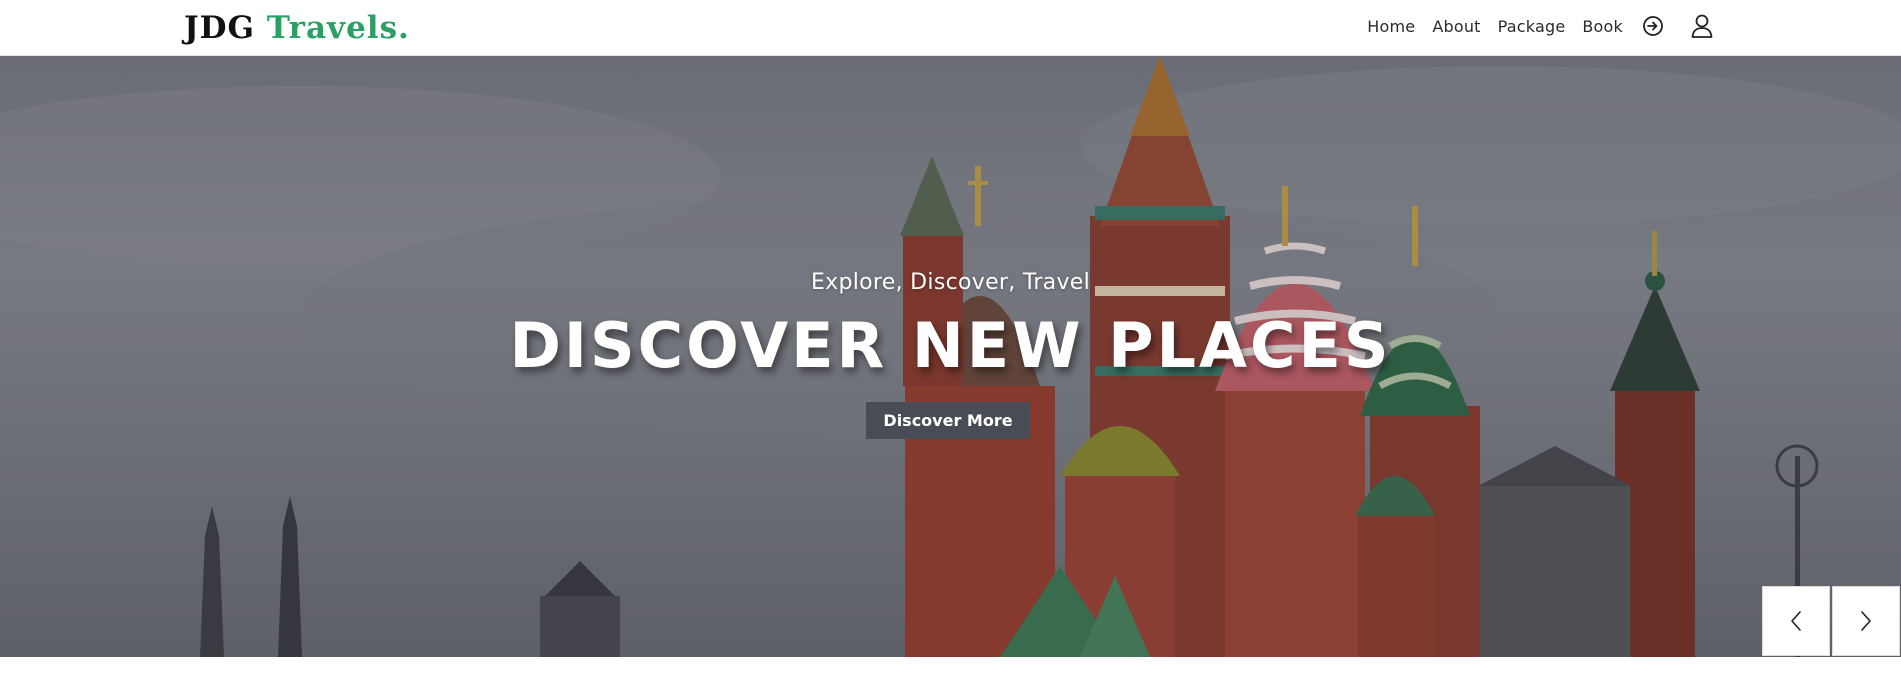 The height and width of the screenshot is (679, 1901). What do you see at coordinates (338, 28) in the screenshot?
I see `logo-accent-text: Travels.` at bounding box center [338, 28].